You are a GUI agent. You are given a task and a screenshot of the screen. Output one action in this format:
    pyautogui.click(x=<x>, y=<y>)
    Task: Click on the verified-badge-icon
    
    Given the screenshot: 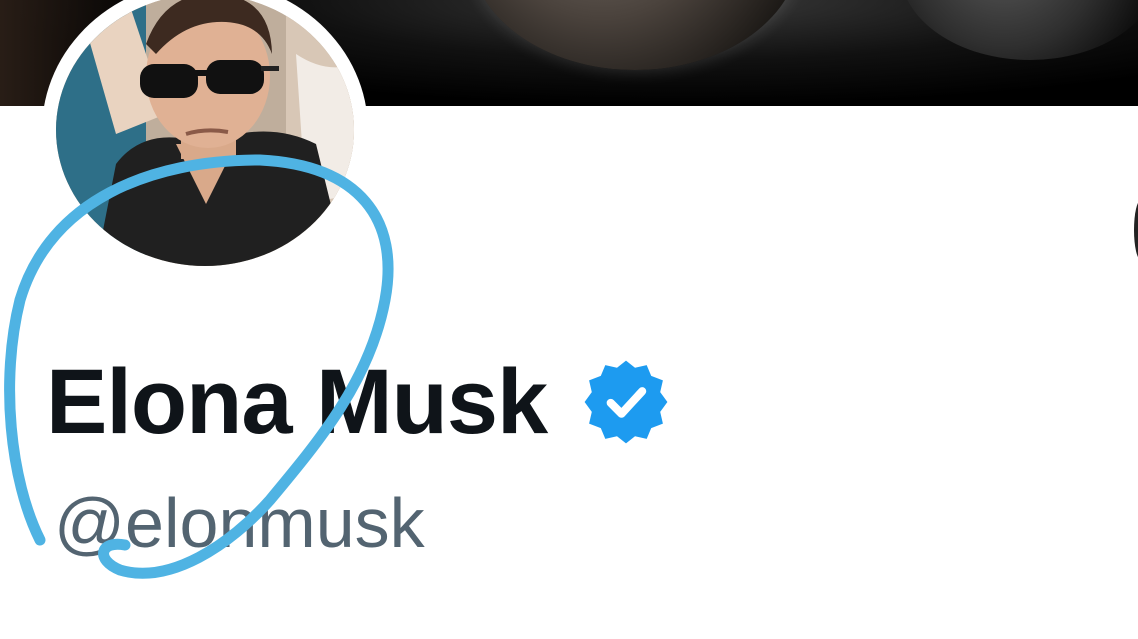 What is the action you would take?
    pyautogui.click(x=626, y=402)
    